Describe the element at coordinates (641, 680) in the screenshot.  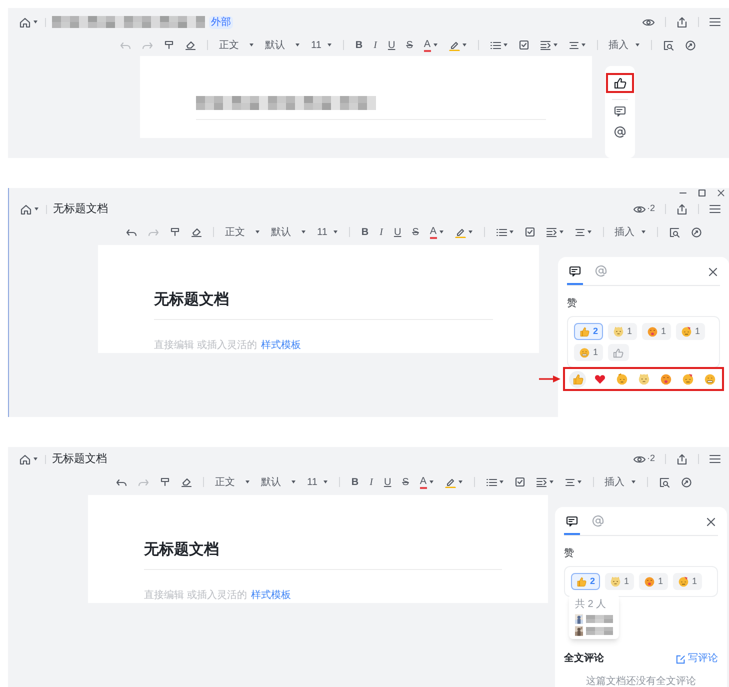
I see `empty-comments-text: 这篇文档还没有全文评论` at that location.